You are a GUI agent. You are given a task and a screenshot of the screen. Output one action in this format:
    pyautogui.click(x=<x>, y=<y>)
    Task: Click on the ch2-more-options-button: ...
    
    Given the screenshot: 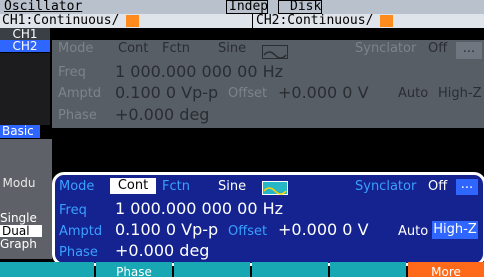 What is the action you would take?
    pyautogui.click(x=467, y=186)
    